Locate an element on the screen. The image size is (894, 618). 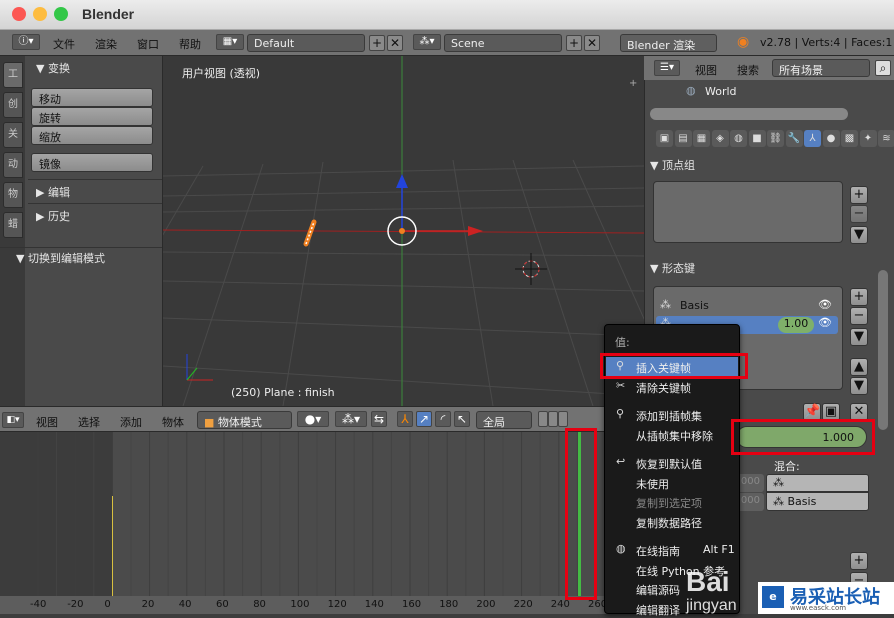
constraints-icon: ⛓ is located at coordinates (775, 138).